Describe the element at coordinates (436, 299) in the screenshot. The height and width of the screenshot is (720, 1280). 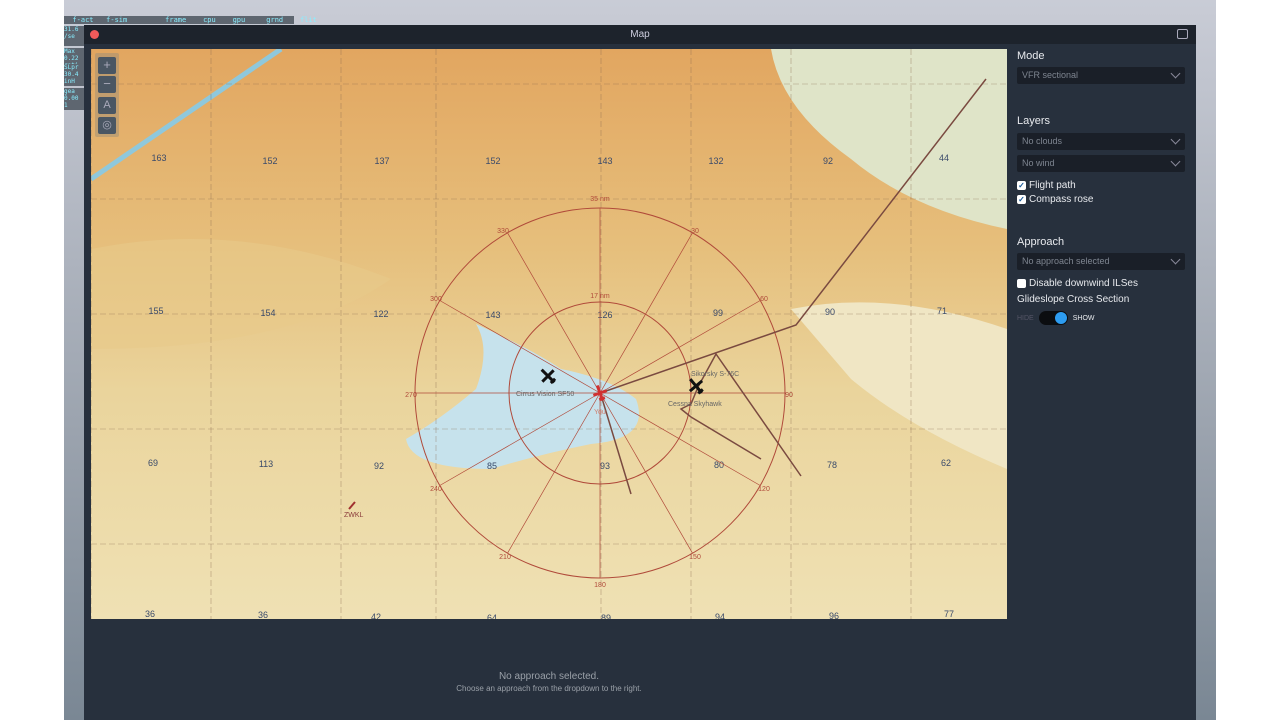
I see `rose-label: 300` at that location.